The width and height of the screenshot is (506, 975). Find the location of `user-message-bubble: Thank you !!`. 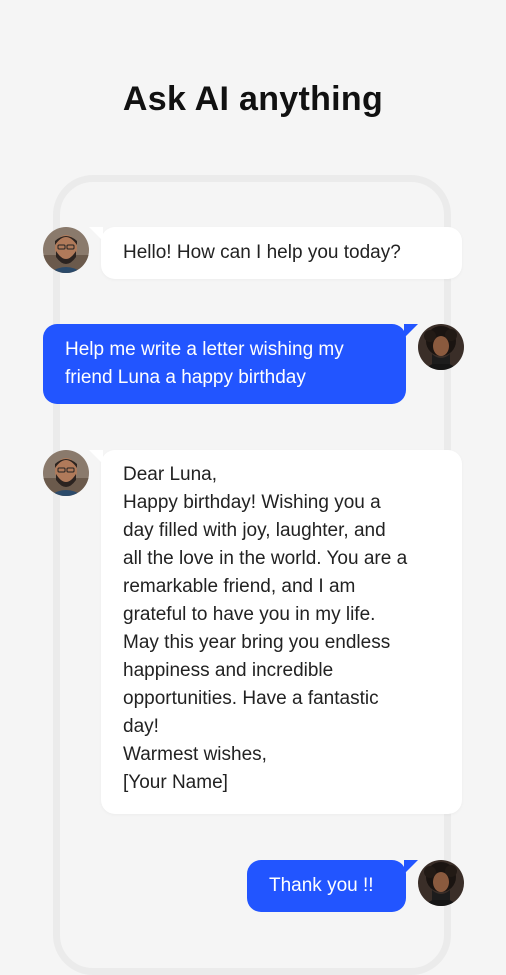

user-message-bubble: Thank you !! is located at coordinates (332, 886).